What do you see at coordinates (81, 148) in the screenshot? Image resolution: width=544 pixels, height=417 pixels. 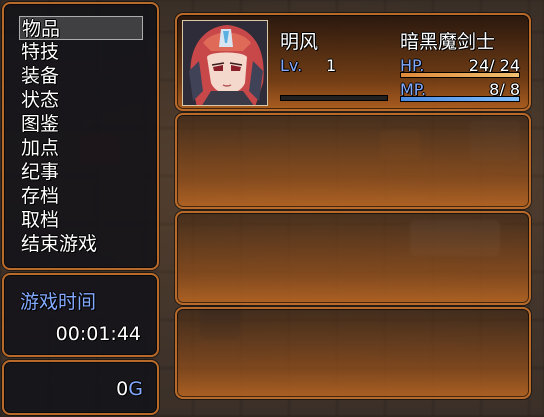 I see `menu-item: 加点` at bounding box center [81, 148].